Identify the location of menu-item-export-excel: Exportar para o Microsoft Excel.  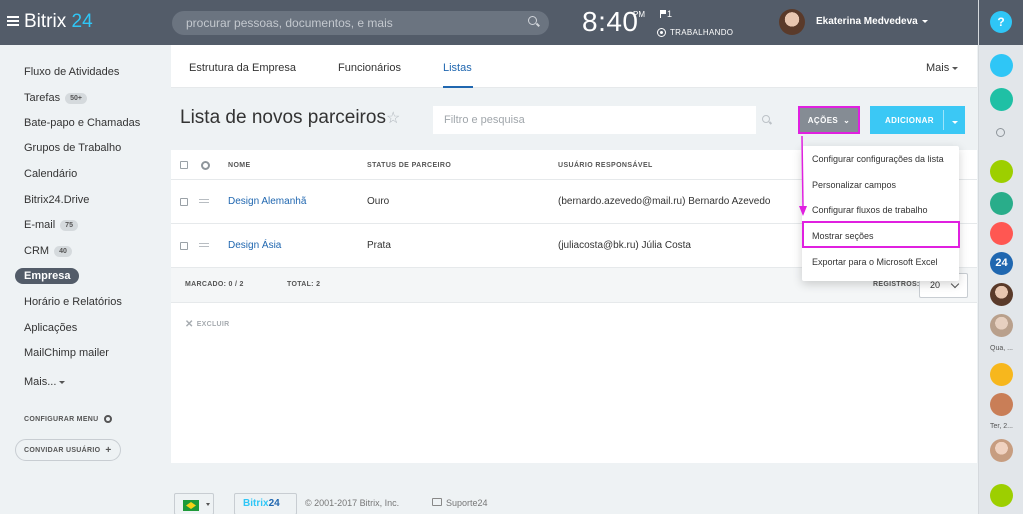
(875, 262).